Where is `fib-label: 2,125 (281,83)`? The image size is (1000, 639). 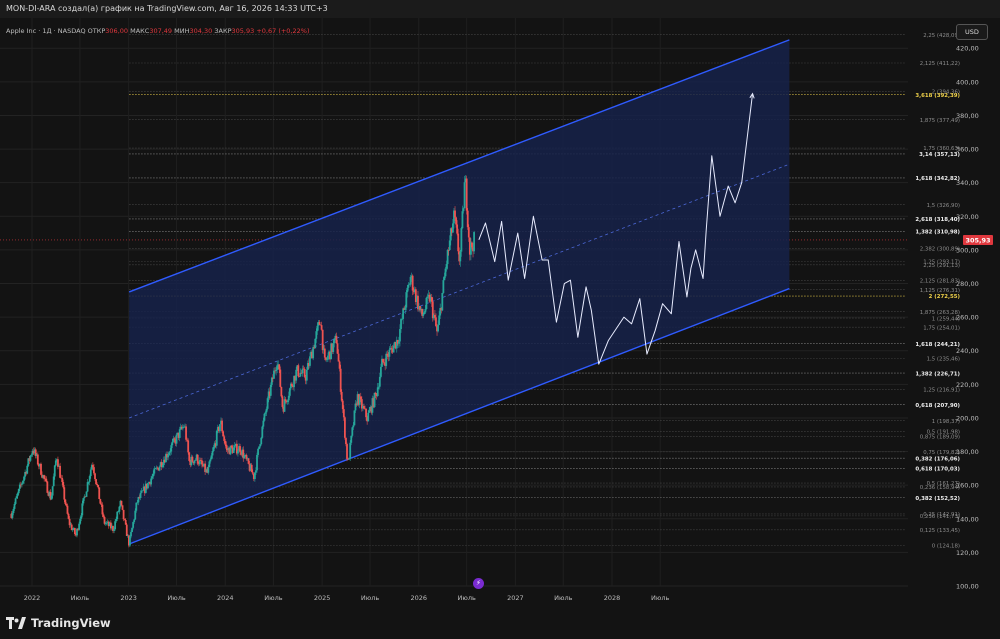 fib-label: 2,125 (281,83) is located at coordinates (940, 282).